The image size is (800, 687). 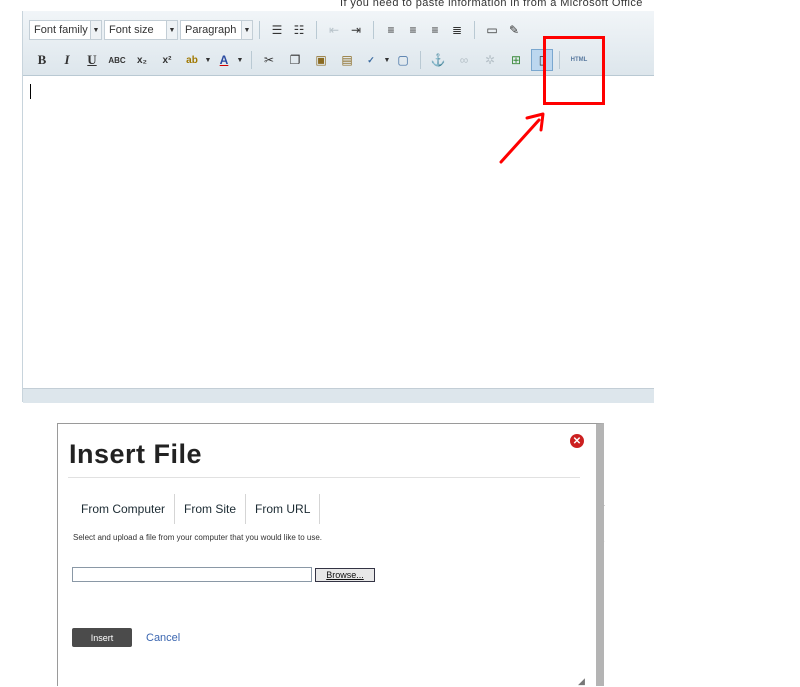 What do you see at coordinates (211, 509) in the screenshot?
I see `tab-from-site: From Site` at bounding box center [211, 509].